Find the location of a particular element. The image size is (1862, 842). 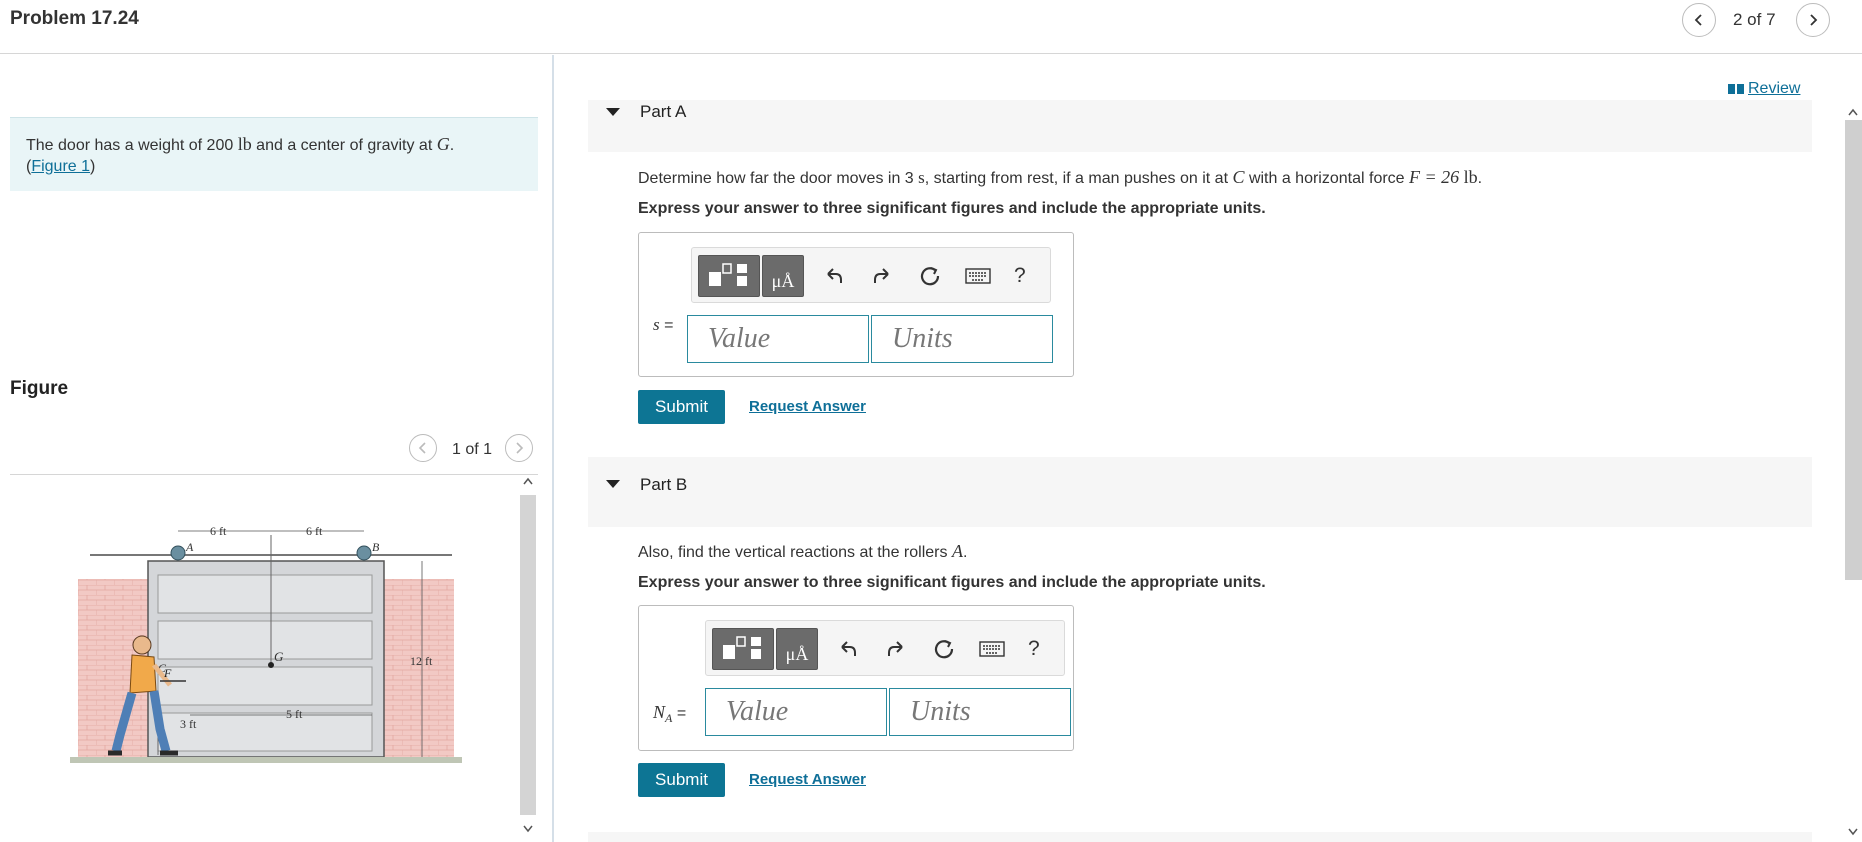

part-a-request-answer: Request Answer is located at coordinates (807, 406).